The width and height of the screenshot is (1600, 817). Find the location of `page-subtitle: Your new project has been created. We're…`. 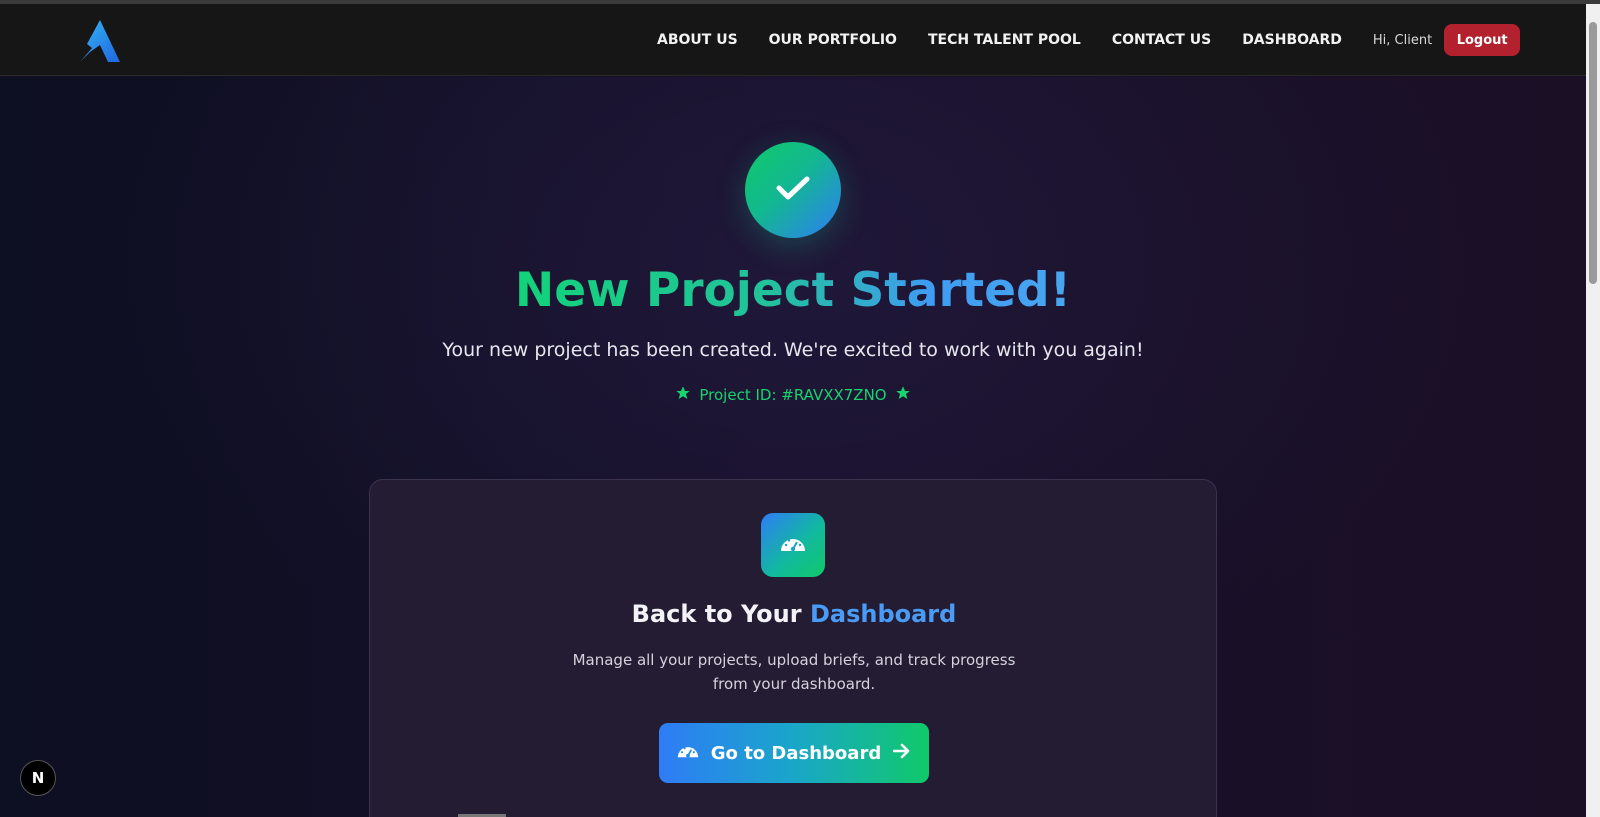

page-subtitle: Your new project has been created. We're… is located at coordinates (793, 350).